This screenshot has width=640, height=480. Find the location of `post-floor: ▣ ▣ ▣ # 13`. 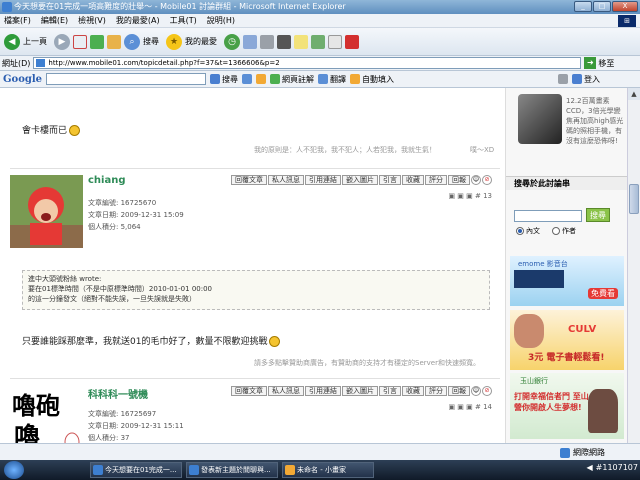

post-floor: ▣ ▣ ▣ # 13 is located at coordinates (470, 196).